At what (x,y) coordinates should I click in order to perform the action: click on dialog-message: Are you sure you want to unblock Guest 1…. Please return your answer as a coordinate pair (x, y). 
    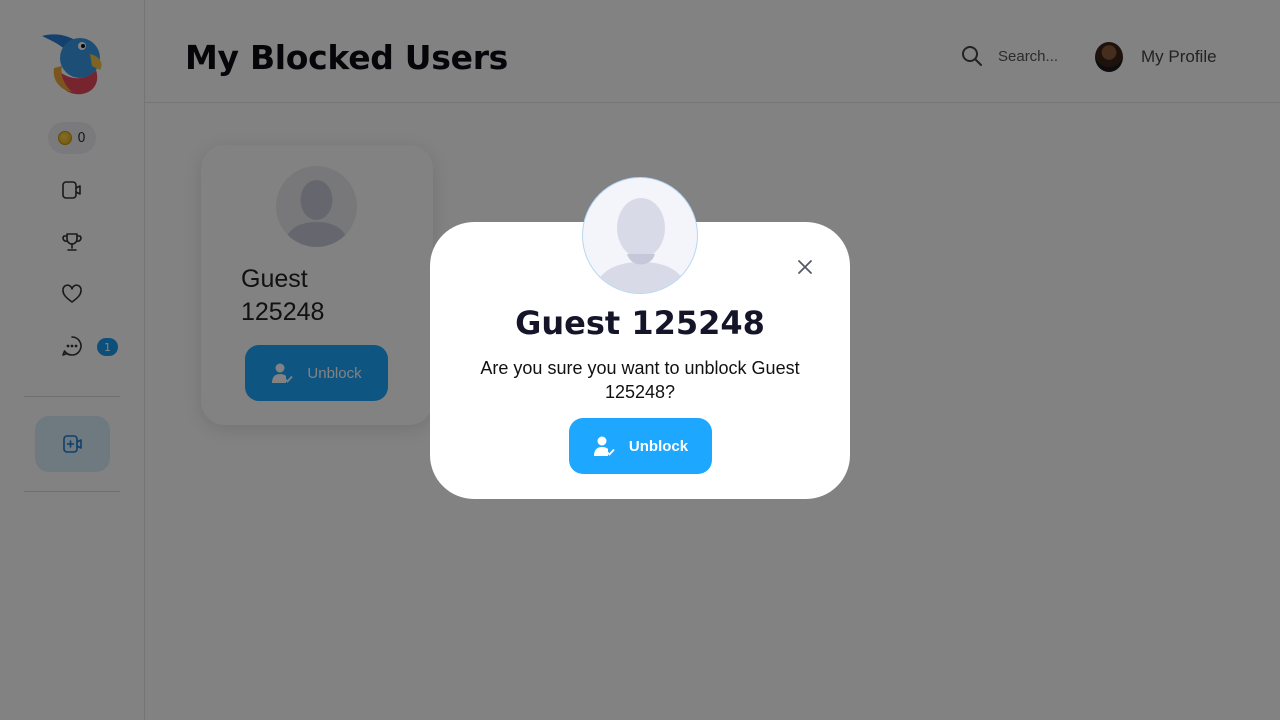
    Looking at the image, I should click on (640, 380).